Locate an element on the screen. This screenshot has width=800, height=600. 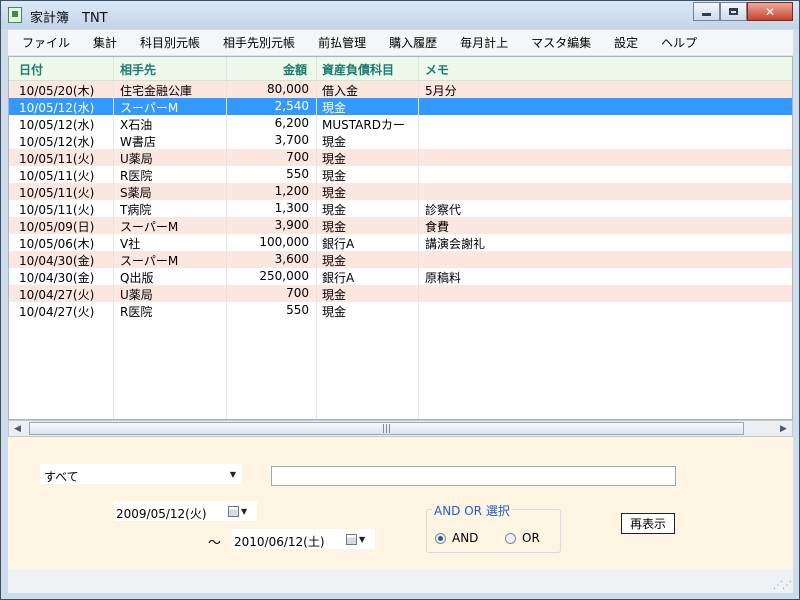
maximize-icon is located at coordinates (733, 11).